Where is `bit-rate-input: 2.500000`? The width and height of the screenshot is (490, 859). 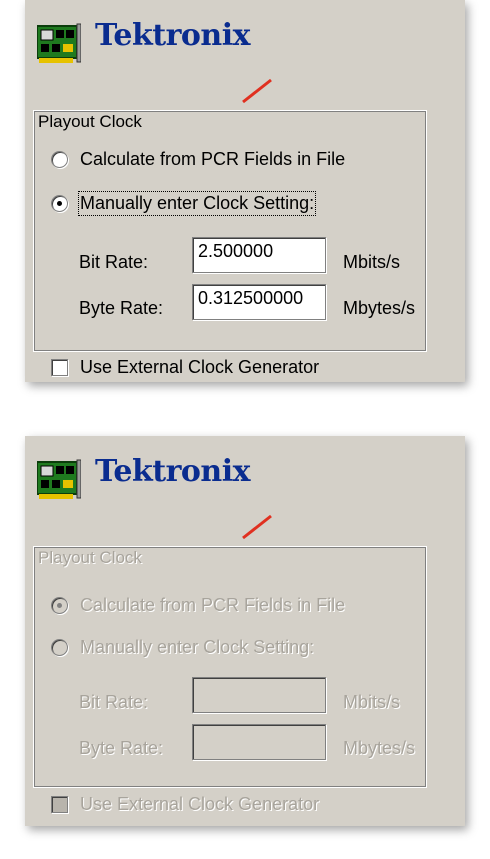 bit-rate-input: 2.500000 is located at coordinates (259, 255).